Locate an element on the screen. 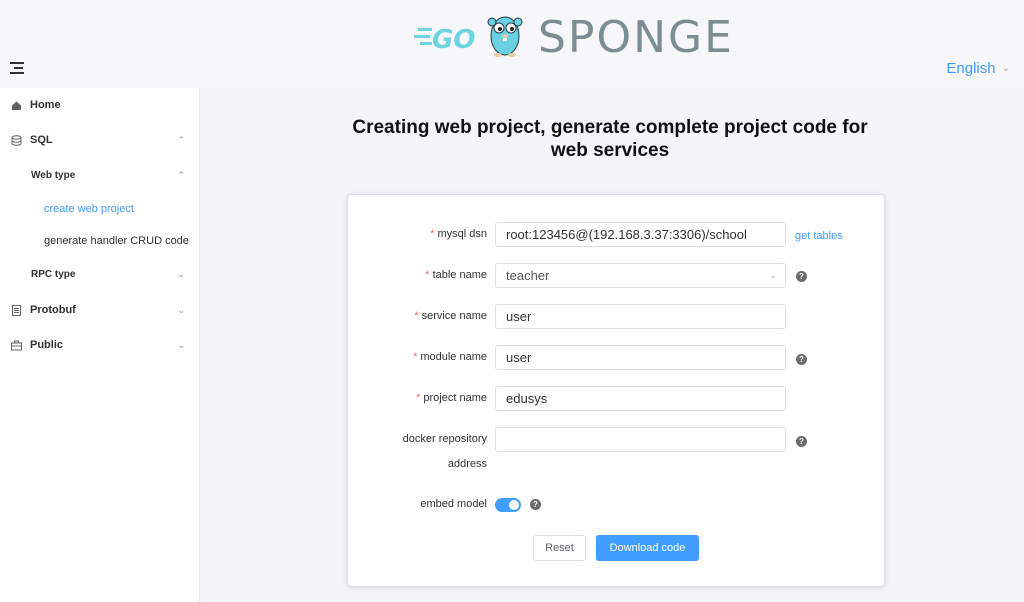 The image size is (1024, 602). sidebar-item-home: Home is located at coordinates (99, 105).